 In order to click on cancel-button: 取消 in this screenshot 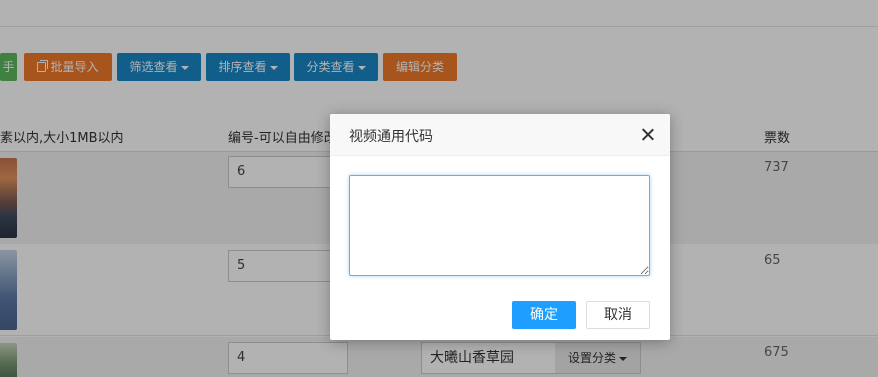, I will do `click(618, 315)`.